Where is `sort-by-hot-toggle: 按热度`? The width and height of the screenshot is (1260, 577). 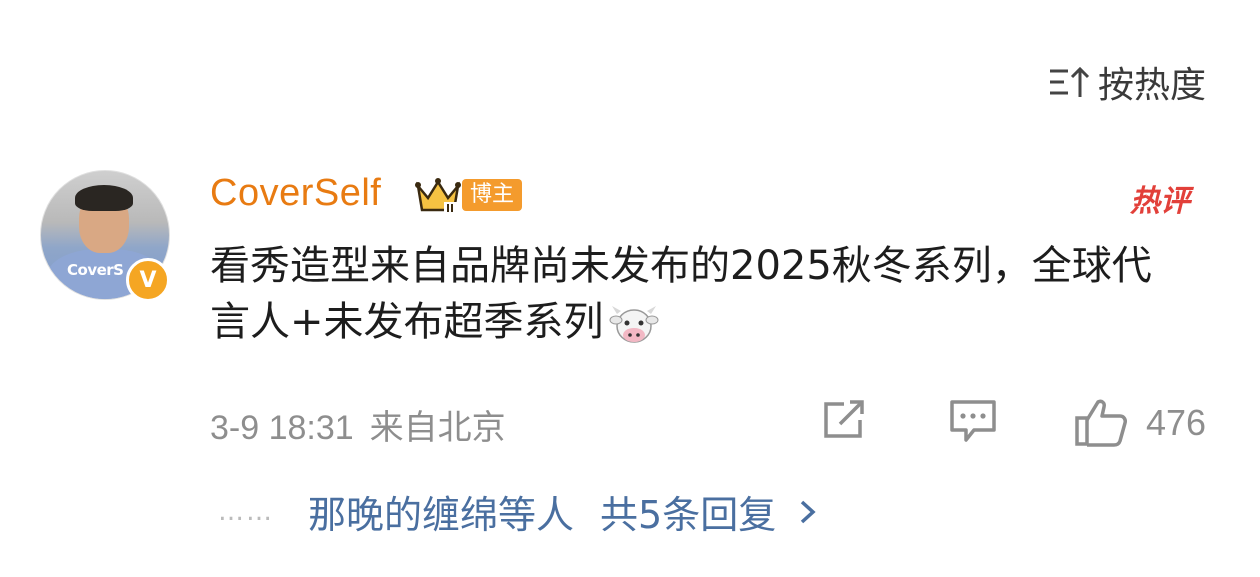
sort-by-hot-toggle: 按热度 is located at coordinates (1127, 82).